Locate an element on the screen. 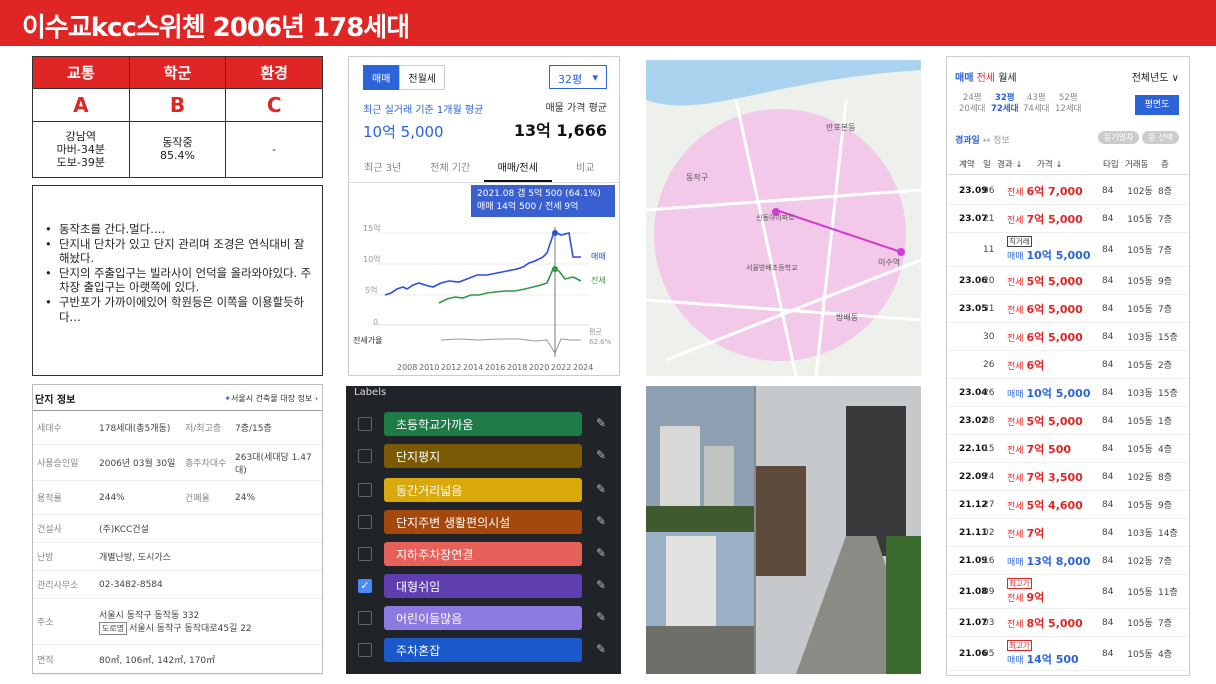  map-view: 동작구 반포본동 방배동 이수역 서울방배초등학교 신동아아파트 is located at coordinates (783, 218).